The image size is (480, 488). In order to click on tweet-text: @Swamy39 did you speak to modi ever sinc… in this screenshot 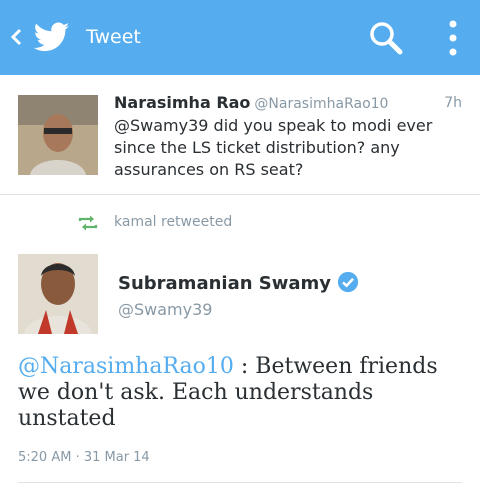, I will do `click(273, 147)`.